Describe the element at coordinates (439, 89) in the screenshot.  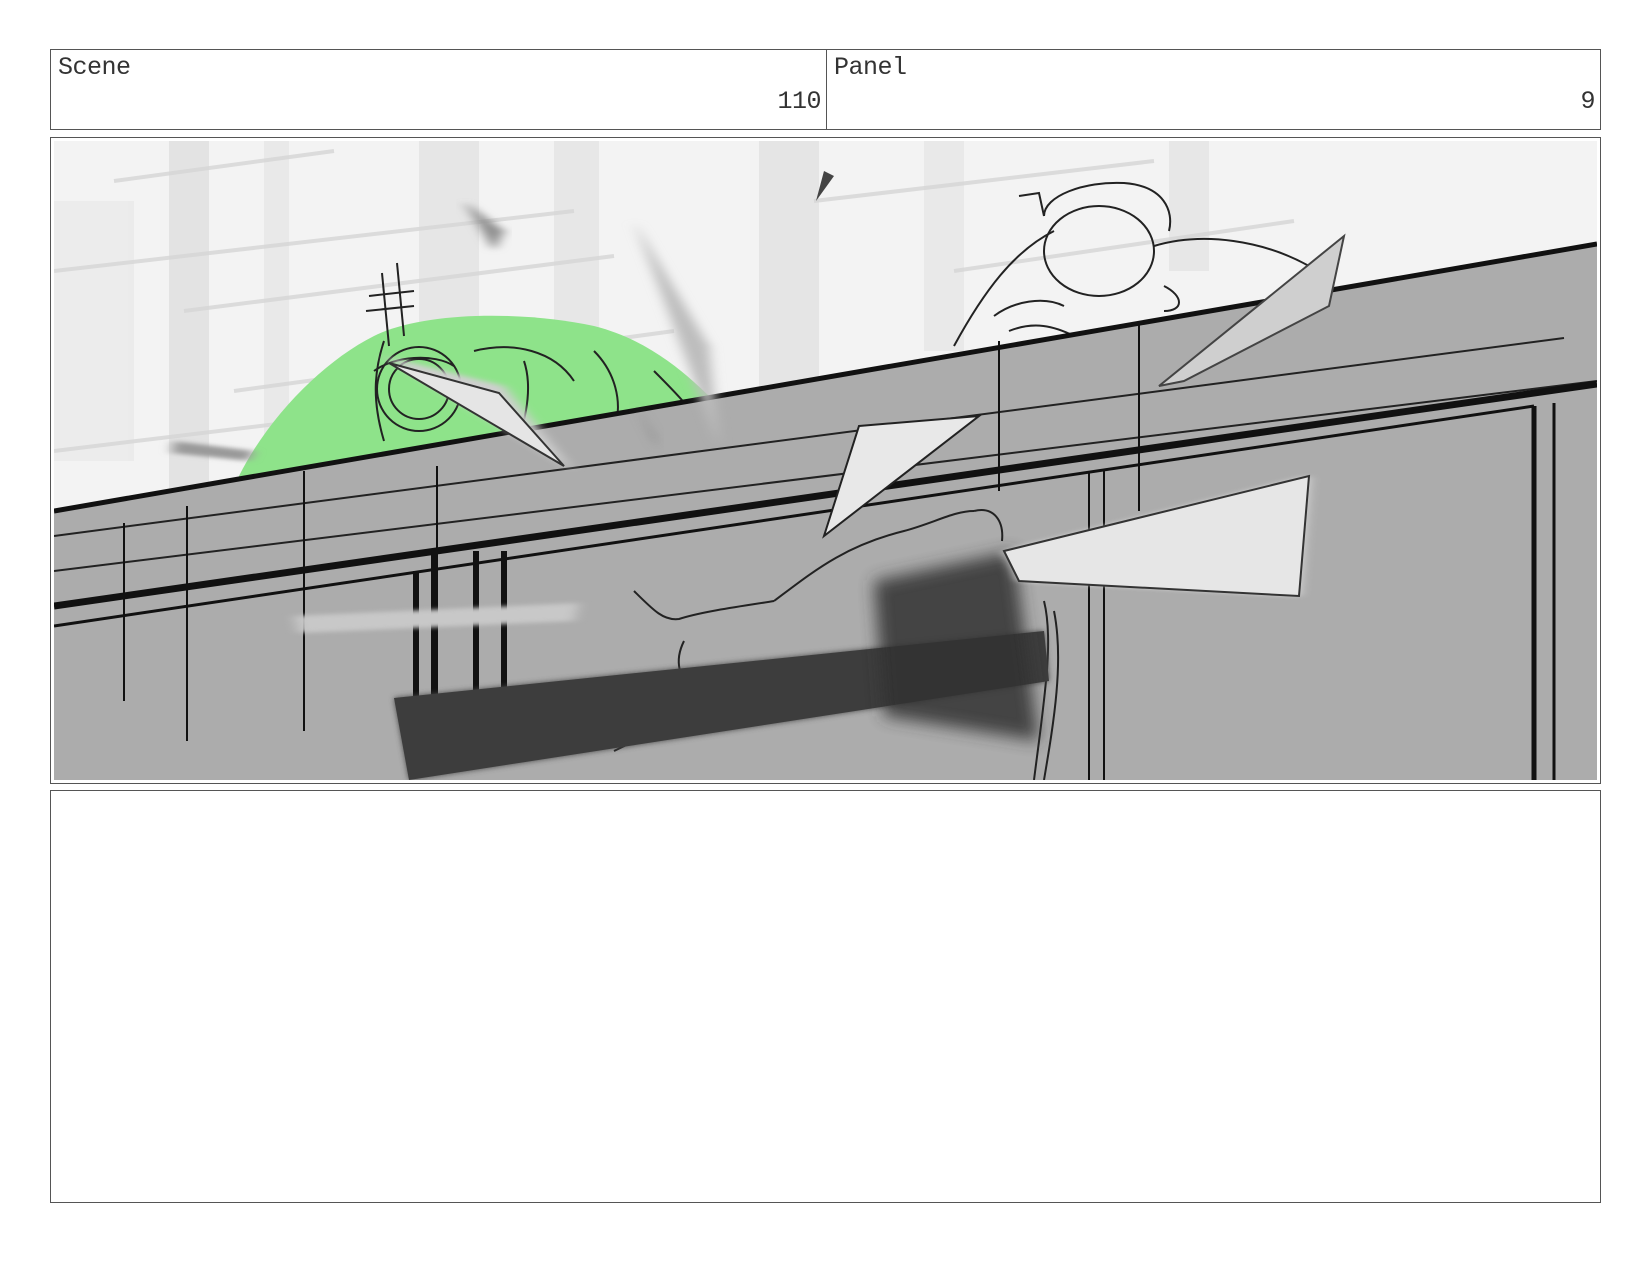
I see `scene-cell: Scene 110` at that location.